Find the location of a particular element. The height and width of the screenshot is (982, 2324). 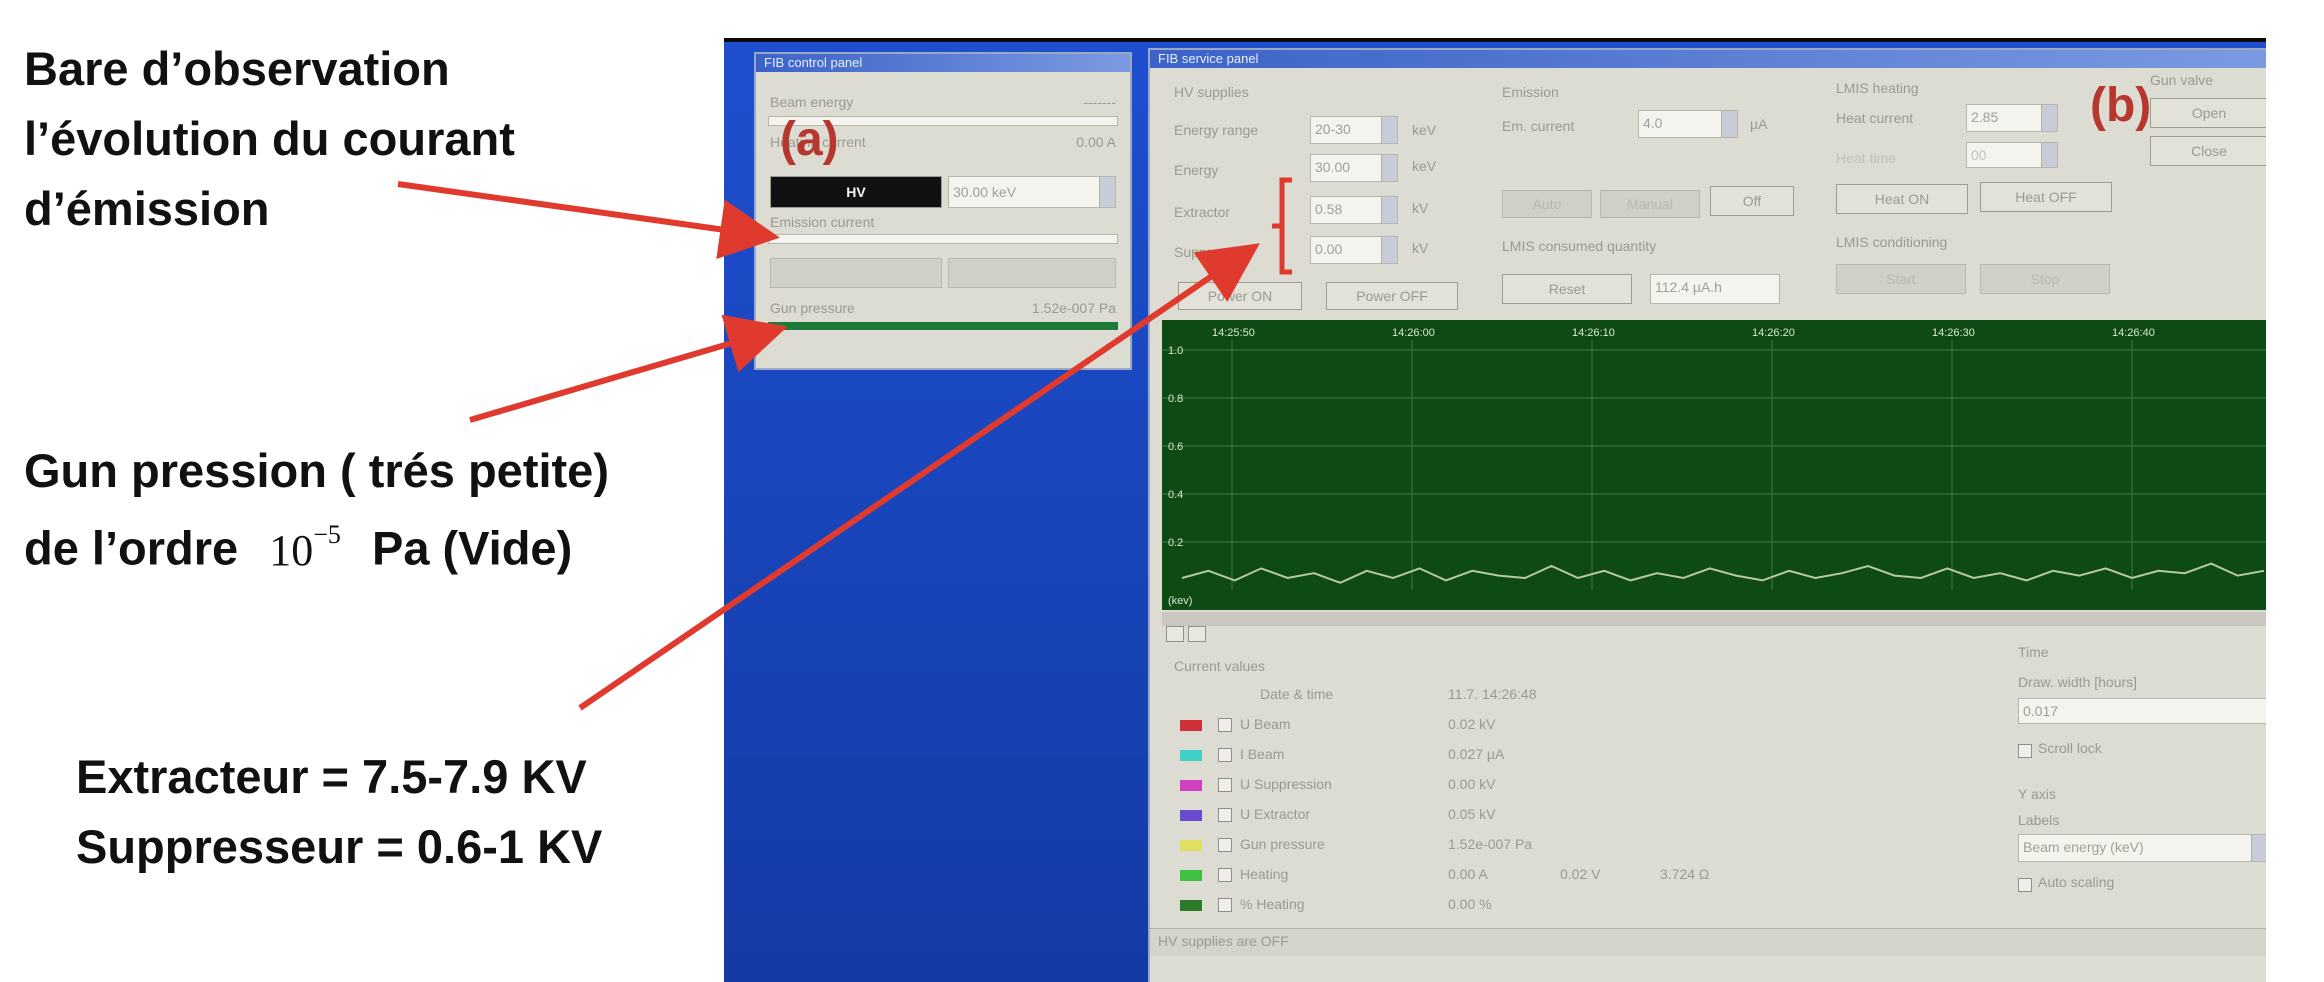

arrow-to-gun-pressure is located at coordinates (628, 368).